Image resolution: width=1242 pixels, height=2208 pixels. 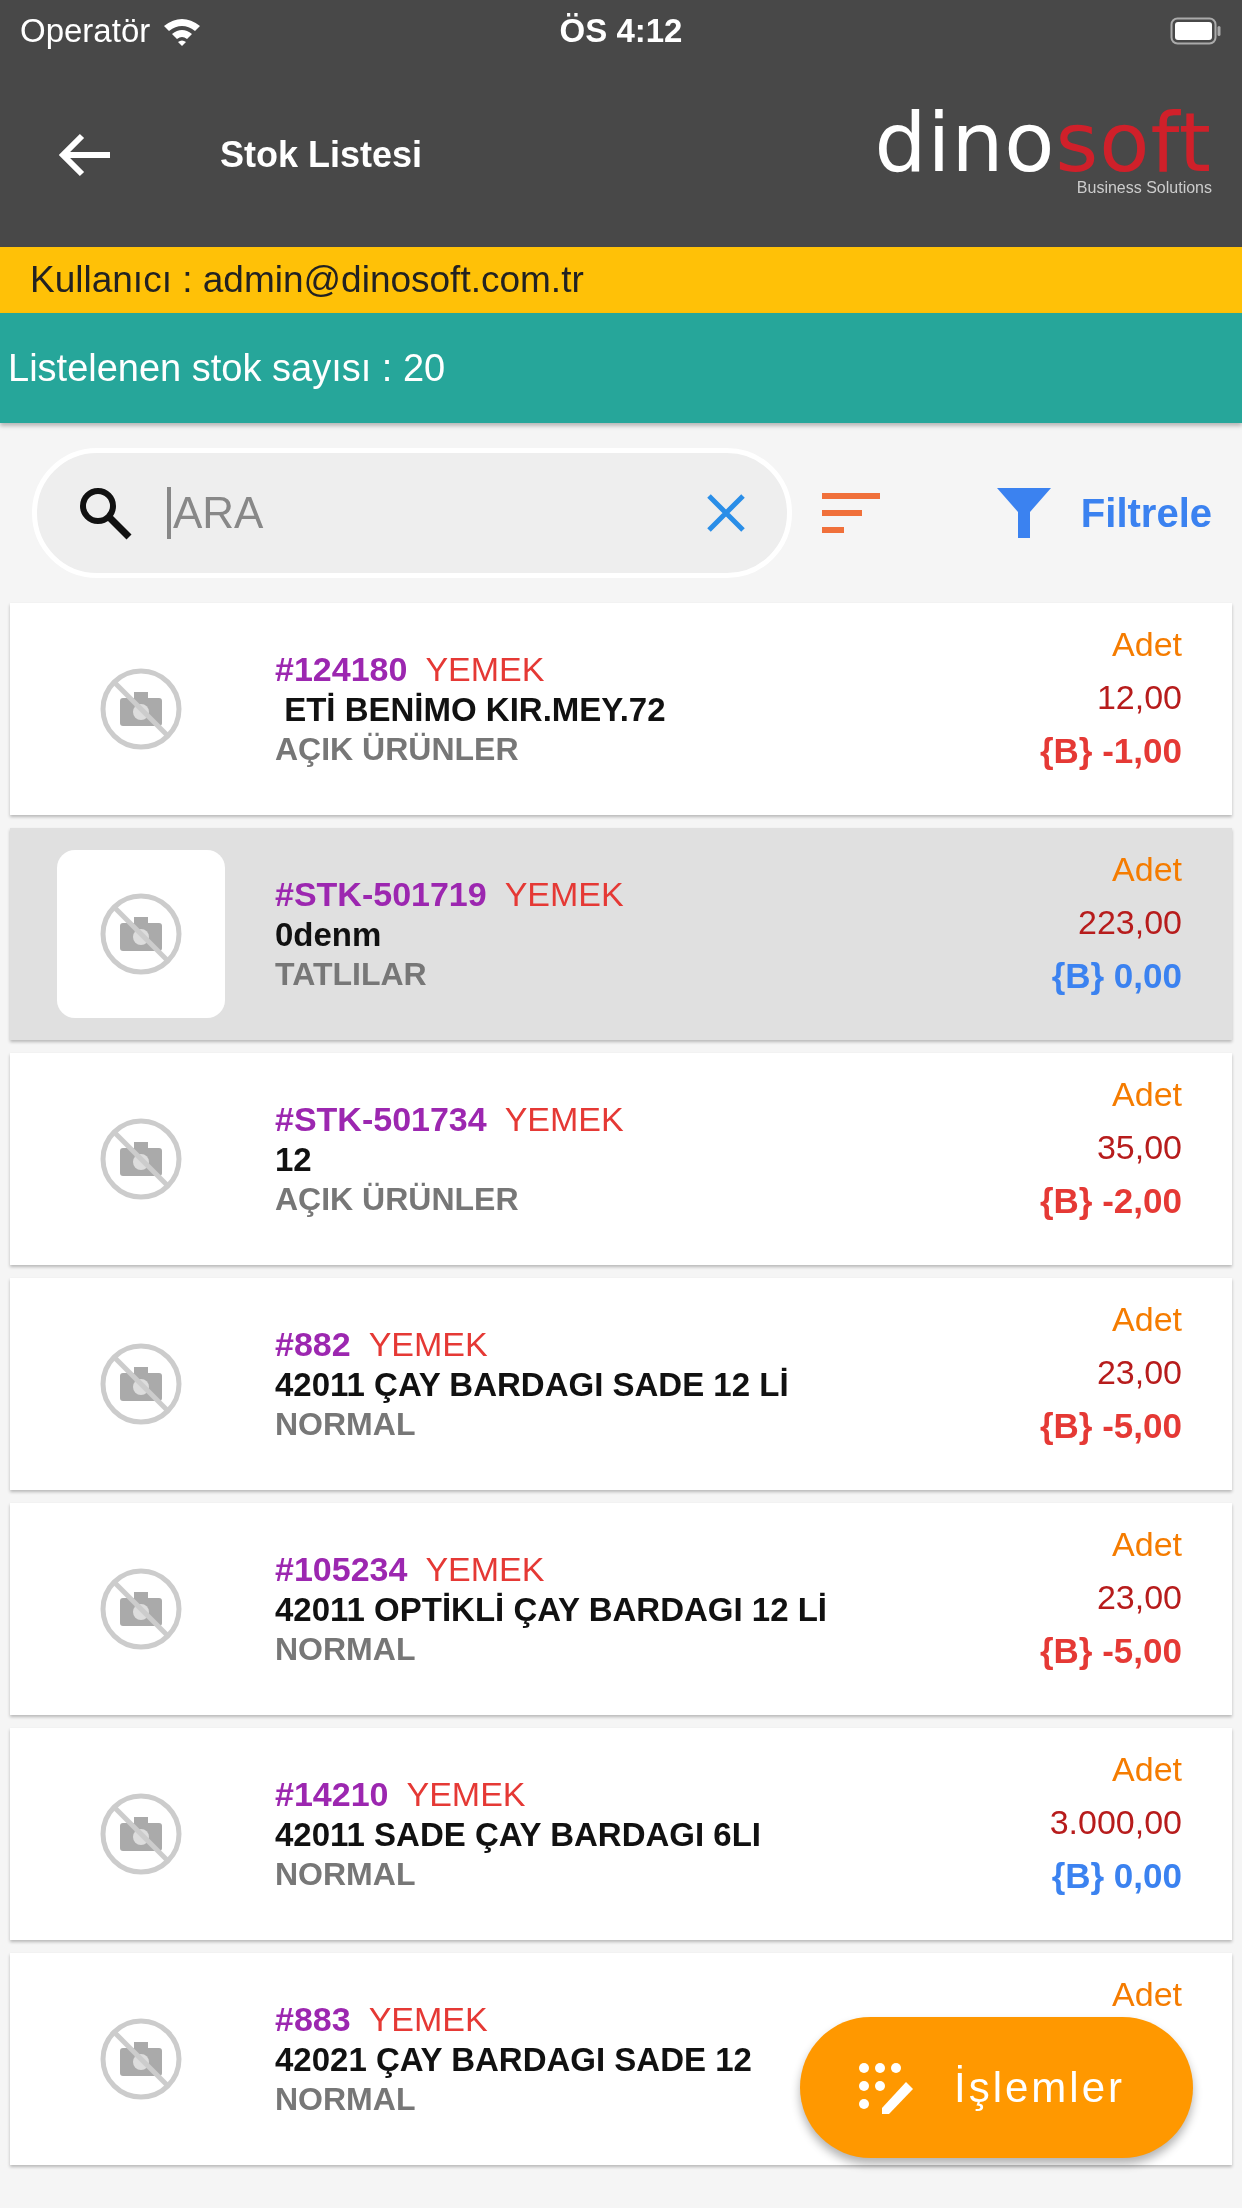 I want to click on stock-card: #14210 YEMEK 42011 SADE ÇAY BARDAGI 6LI NORMAL Adet 3.000,00 {B} 0,00, so click(x=621, y=1834).